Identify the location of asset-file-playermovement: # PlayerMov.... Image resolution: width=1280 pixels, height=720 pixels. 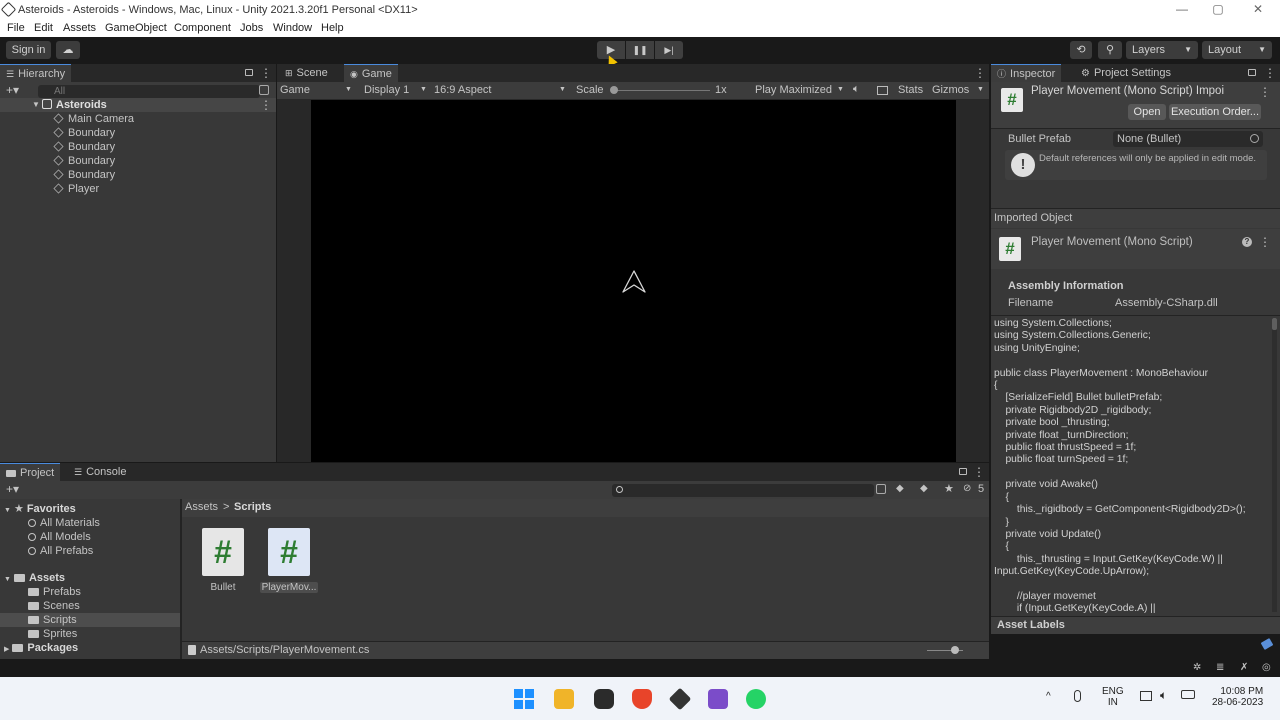
(290, 561).